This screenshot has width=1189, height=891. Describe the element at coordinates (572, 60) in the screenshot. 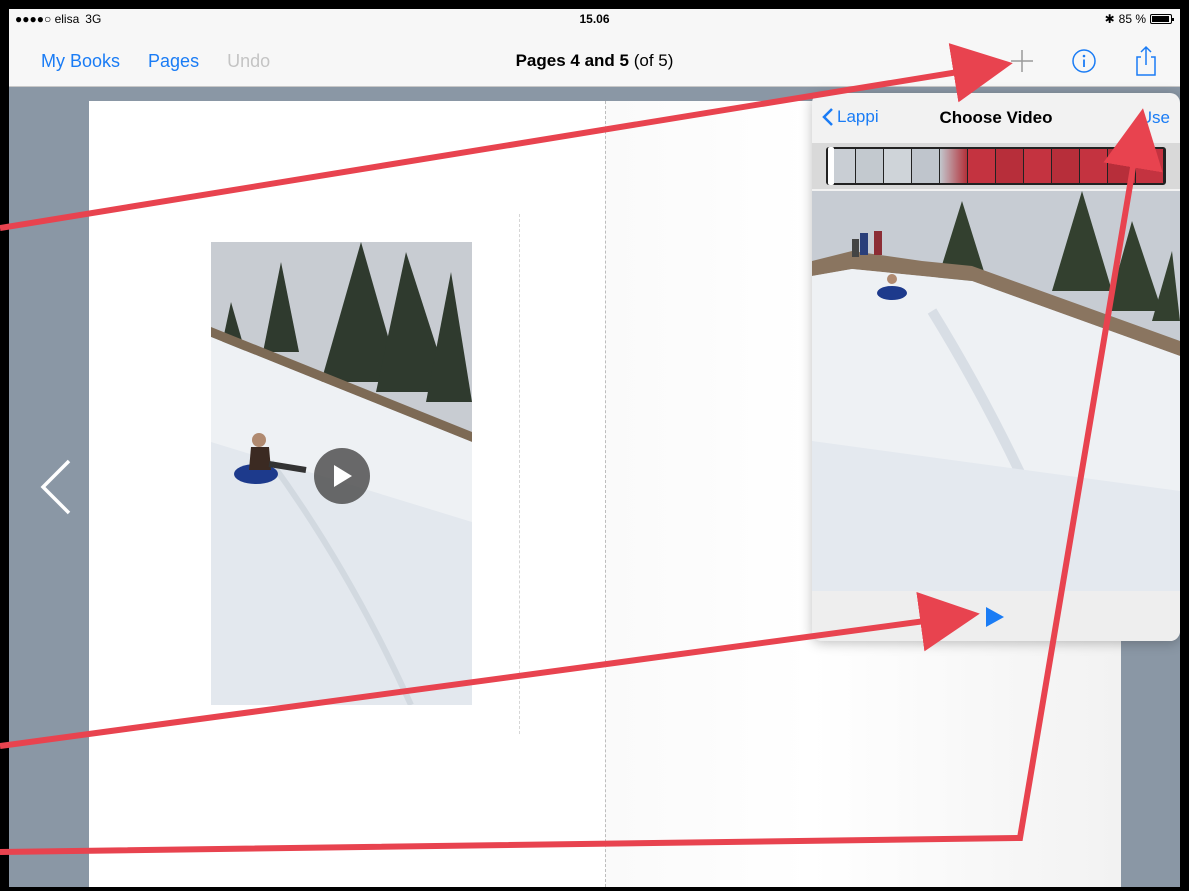

I see `page-title-main: Pages 4 and 5` at that location.